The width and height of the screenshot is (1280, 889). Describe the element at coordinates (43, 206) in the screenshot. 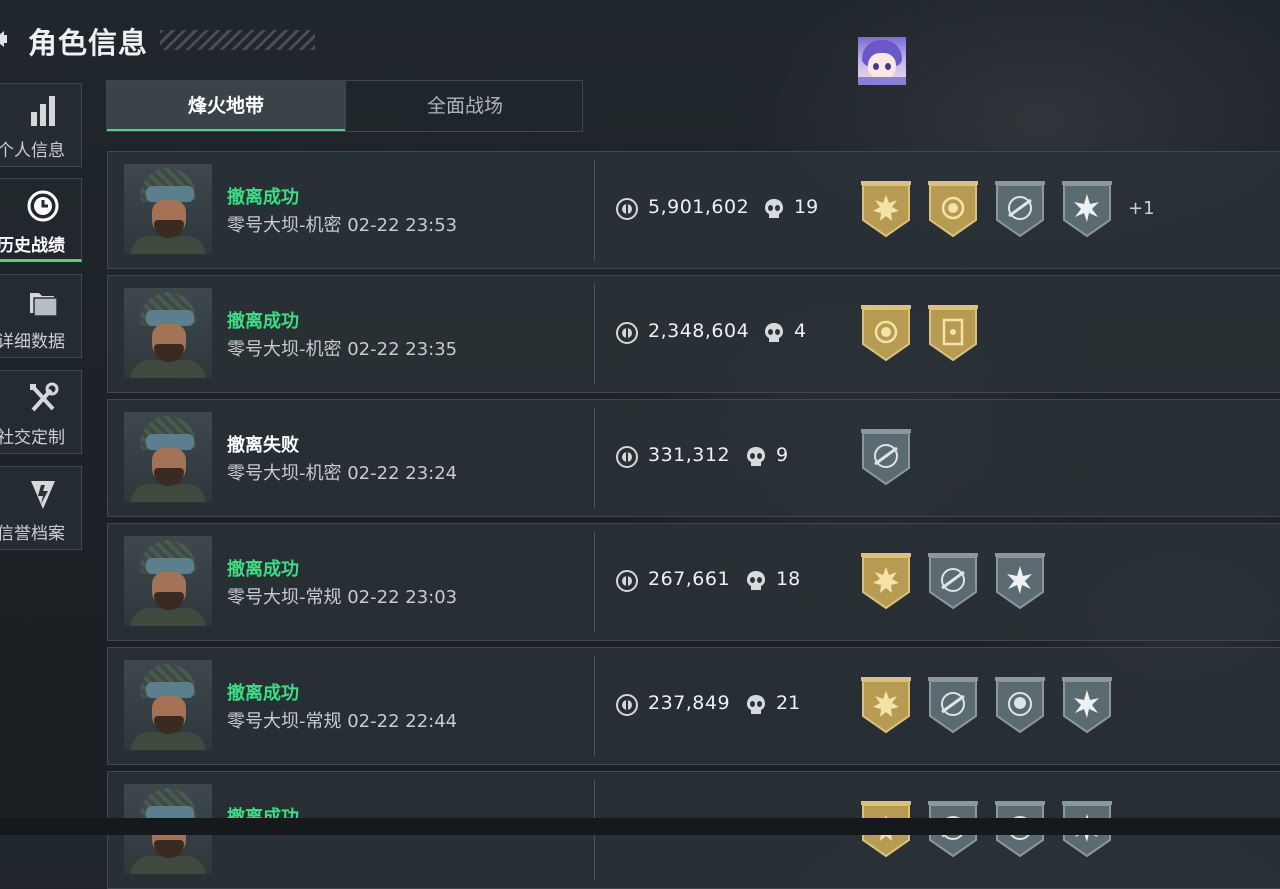

I see `history-clock-icon` at that location.